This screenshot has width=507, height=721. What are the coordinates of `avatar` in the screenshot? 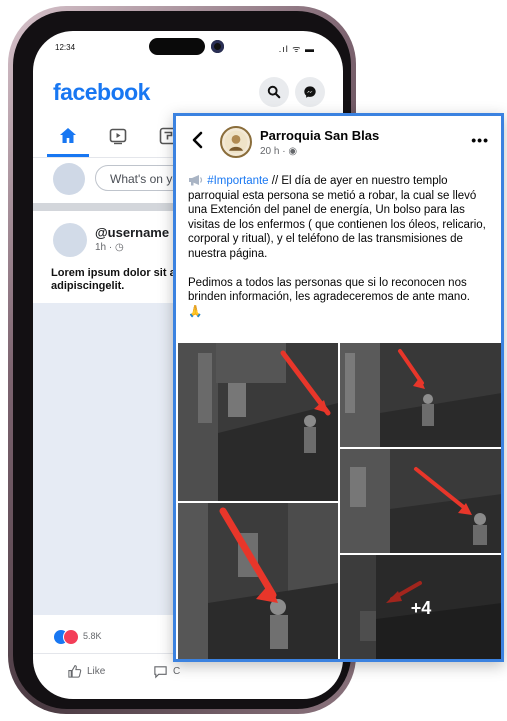 It's located at (69, 179).